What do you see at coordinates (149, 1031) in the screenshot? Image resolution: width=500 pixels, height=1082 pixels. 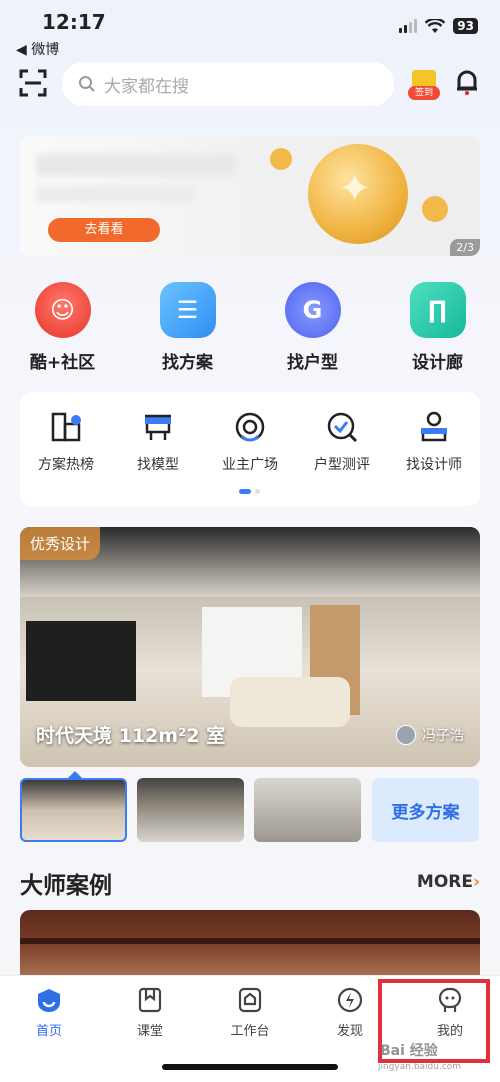 I see `tab-label: 课堂` at bounding box center [149, 1031].